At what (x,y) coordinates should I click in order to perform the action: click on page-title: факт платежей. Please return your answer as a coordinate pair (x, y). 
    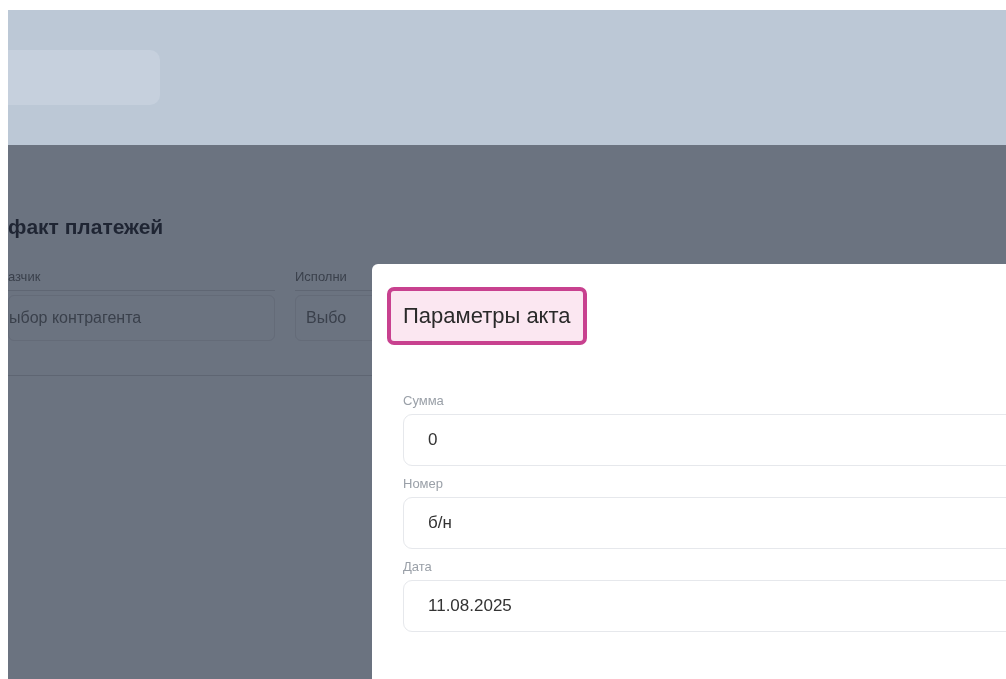
    Looking at the image, I should click on (86, 227).